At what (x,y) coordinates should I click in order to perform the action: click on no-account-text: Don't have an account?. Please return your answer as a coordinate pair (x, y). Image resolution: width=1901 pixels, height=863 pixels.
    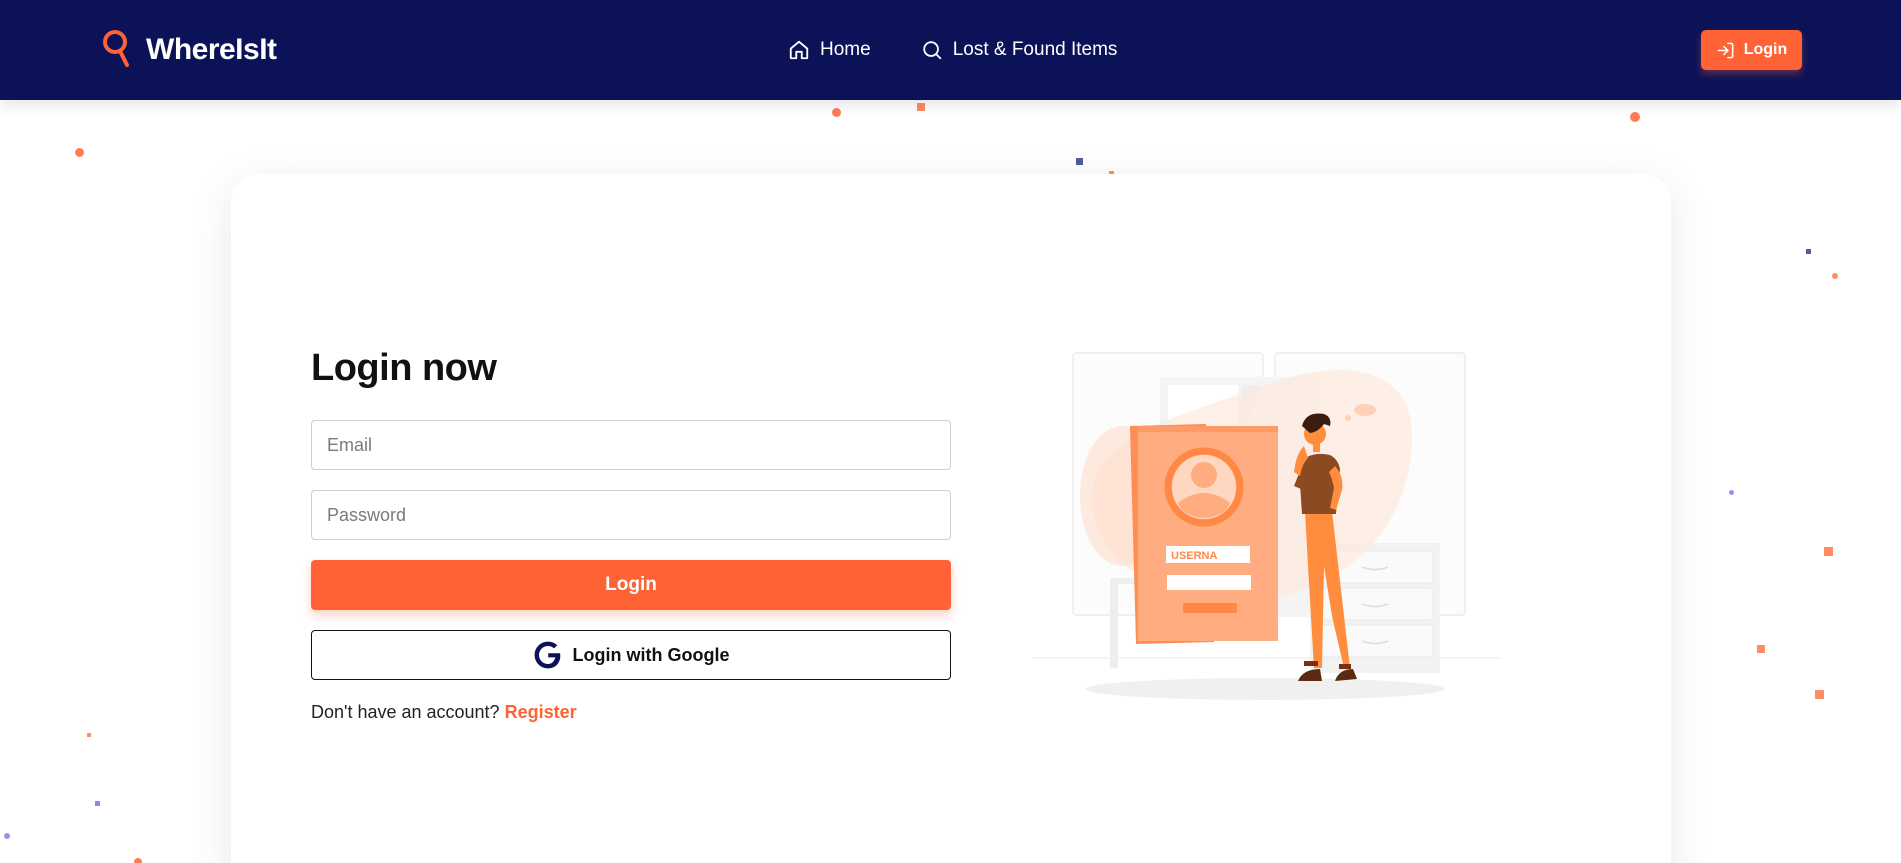
    Looking at the image, I should click on (405, 712).